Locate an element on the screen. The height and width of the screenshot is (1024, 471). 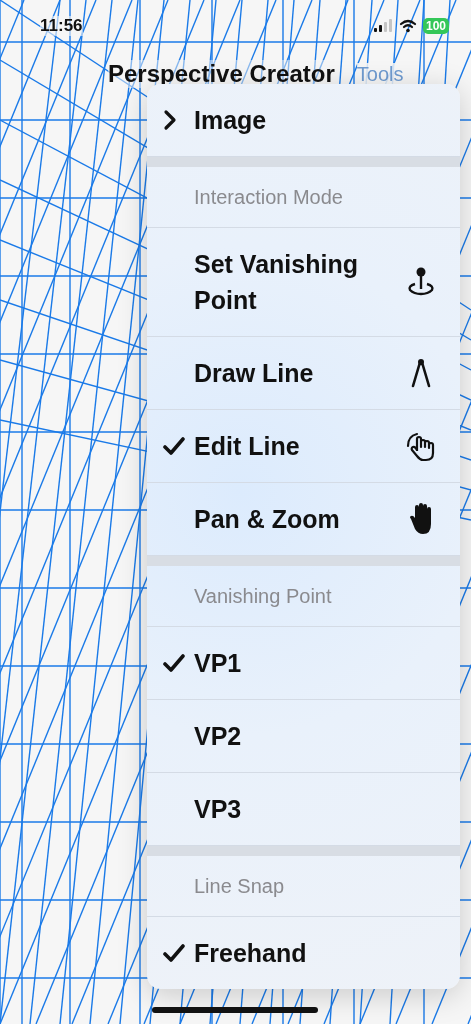
status-time: 11:56 is located at coordinates (61, 26).